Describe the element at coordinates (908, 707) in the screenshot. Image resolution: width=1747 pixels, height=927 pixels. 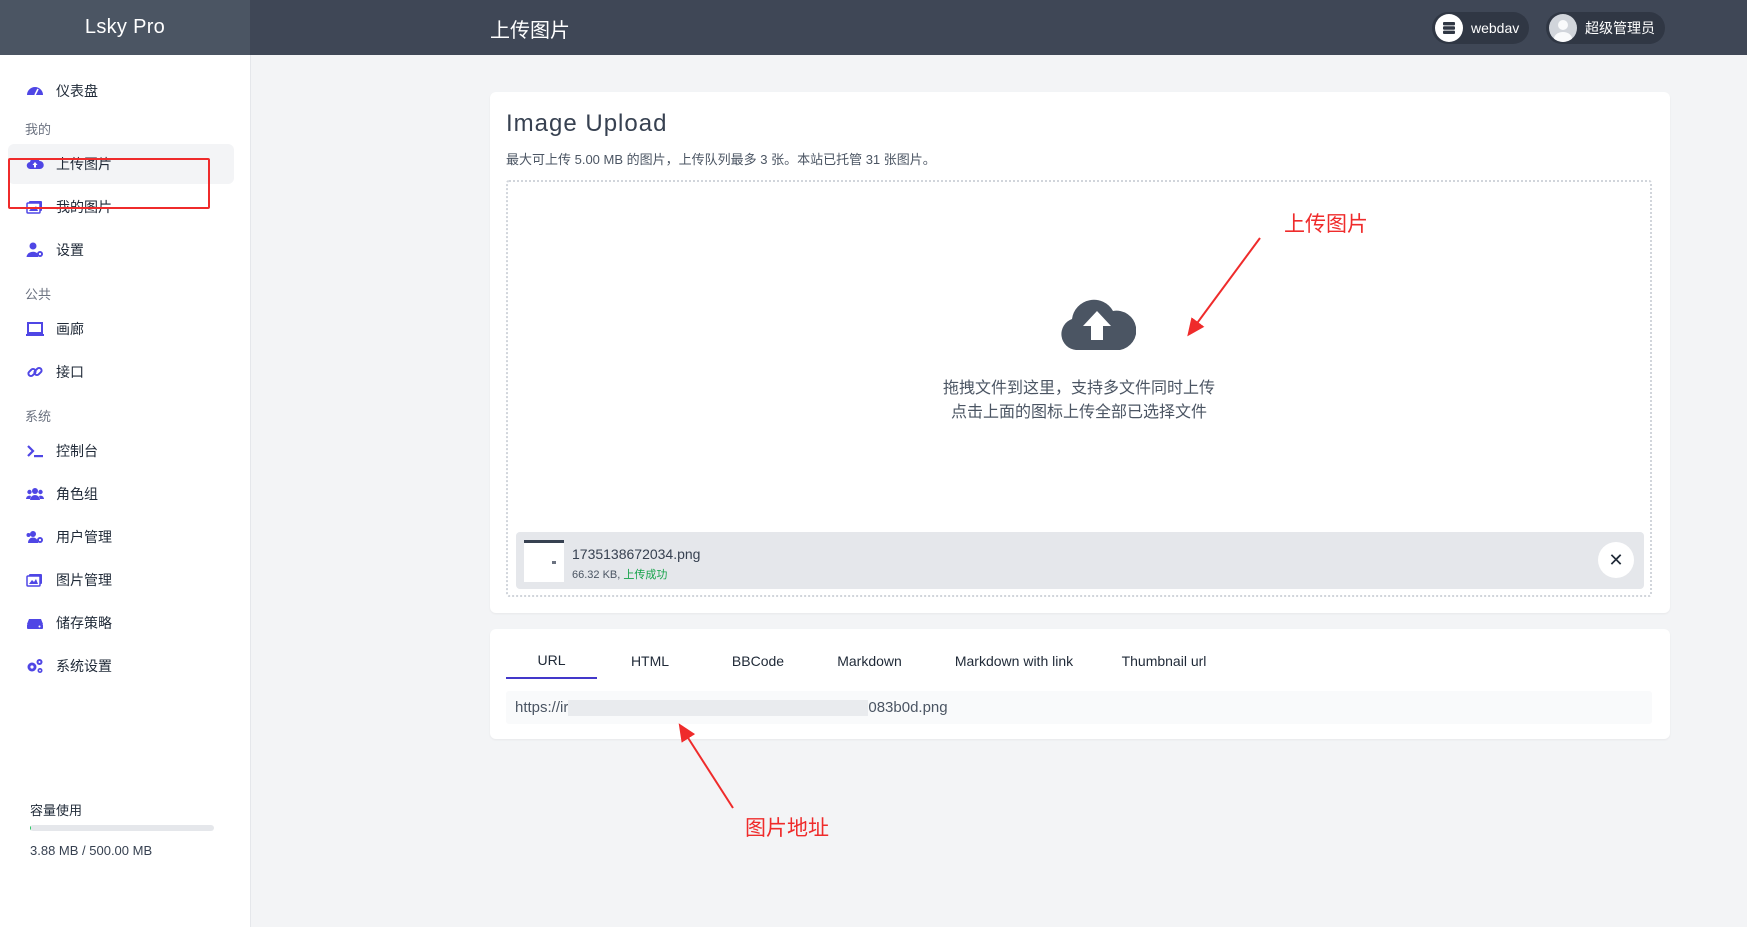
I see `url-end: 083b0d.png` at that location.